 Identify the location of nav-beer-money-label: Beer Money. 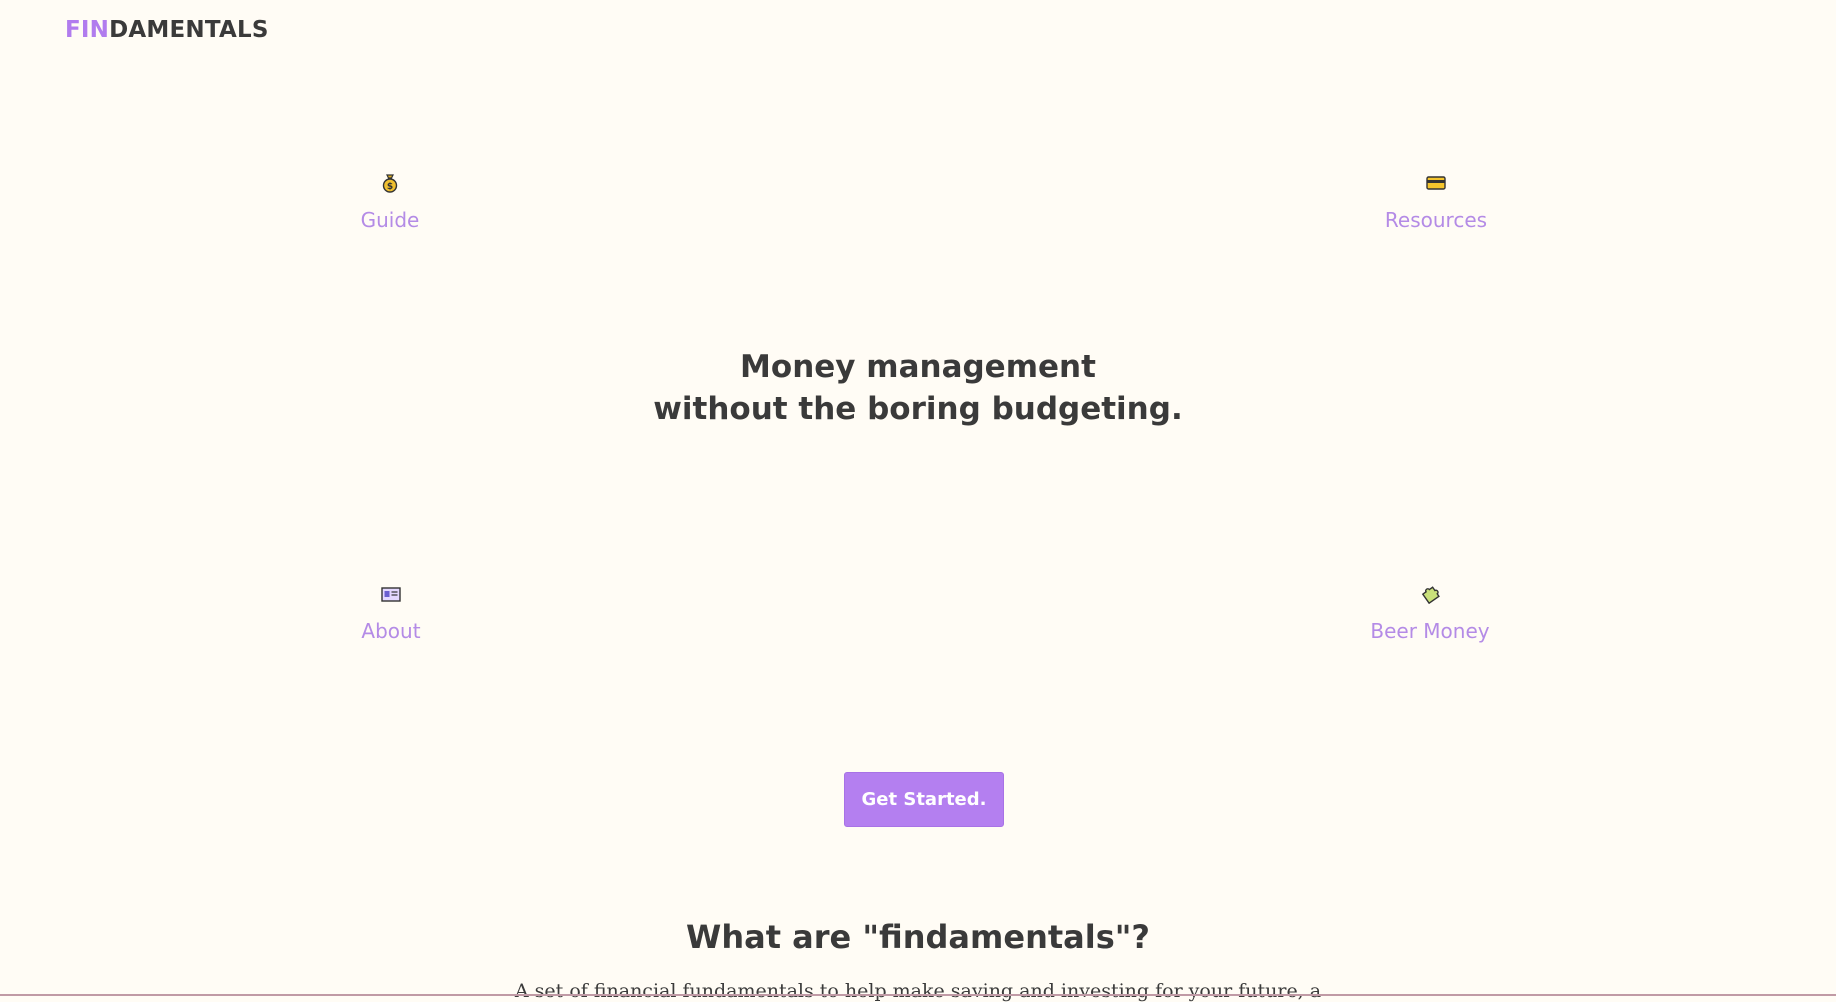
(1430, 631).